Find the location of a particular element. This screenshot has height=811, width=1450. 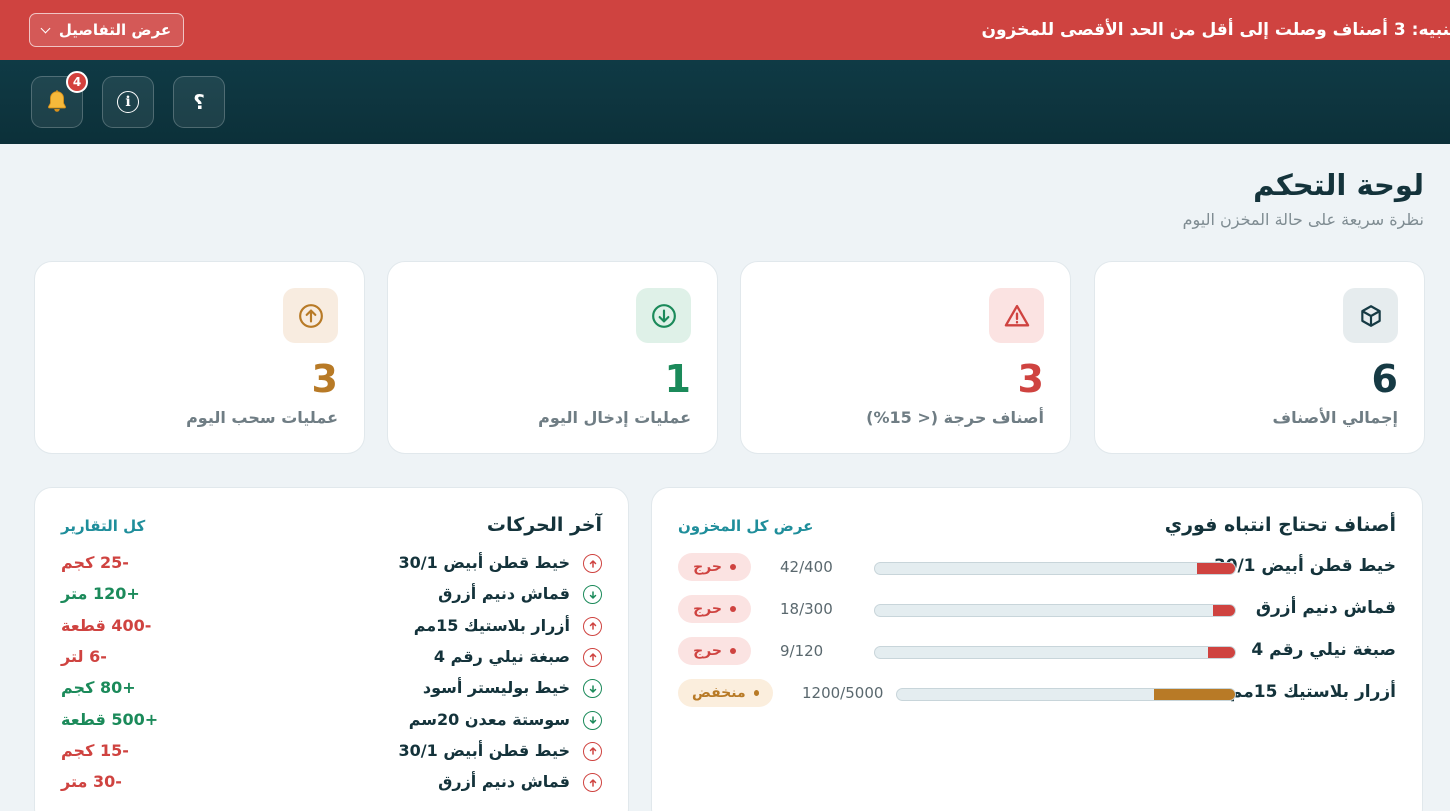

movement-item-name: أزرار بلاستيك 15مم is located at coordinates (491, 625).